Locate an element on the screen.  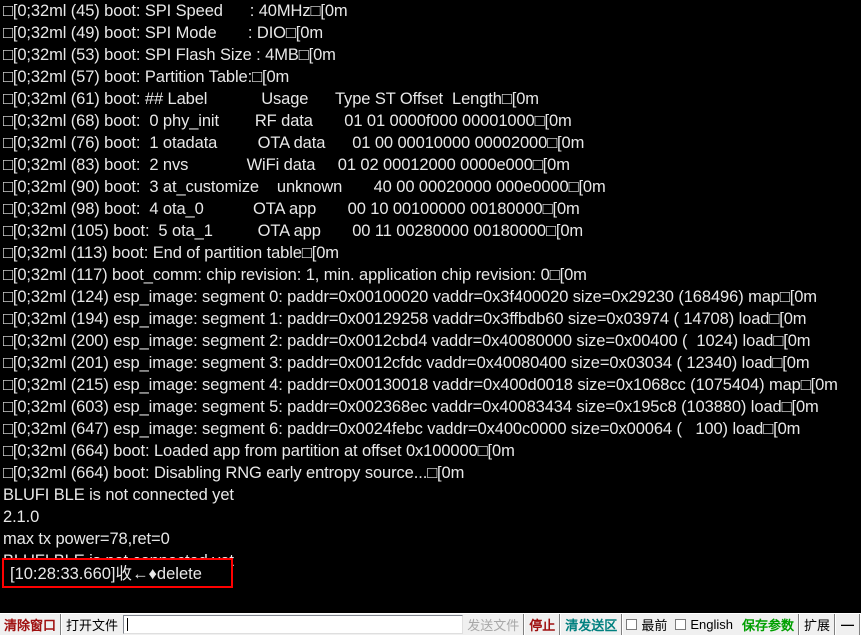
topmost-checkbox: 最前 is located at coordinates (647, 624).